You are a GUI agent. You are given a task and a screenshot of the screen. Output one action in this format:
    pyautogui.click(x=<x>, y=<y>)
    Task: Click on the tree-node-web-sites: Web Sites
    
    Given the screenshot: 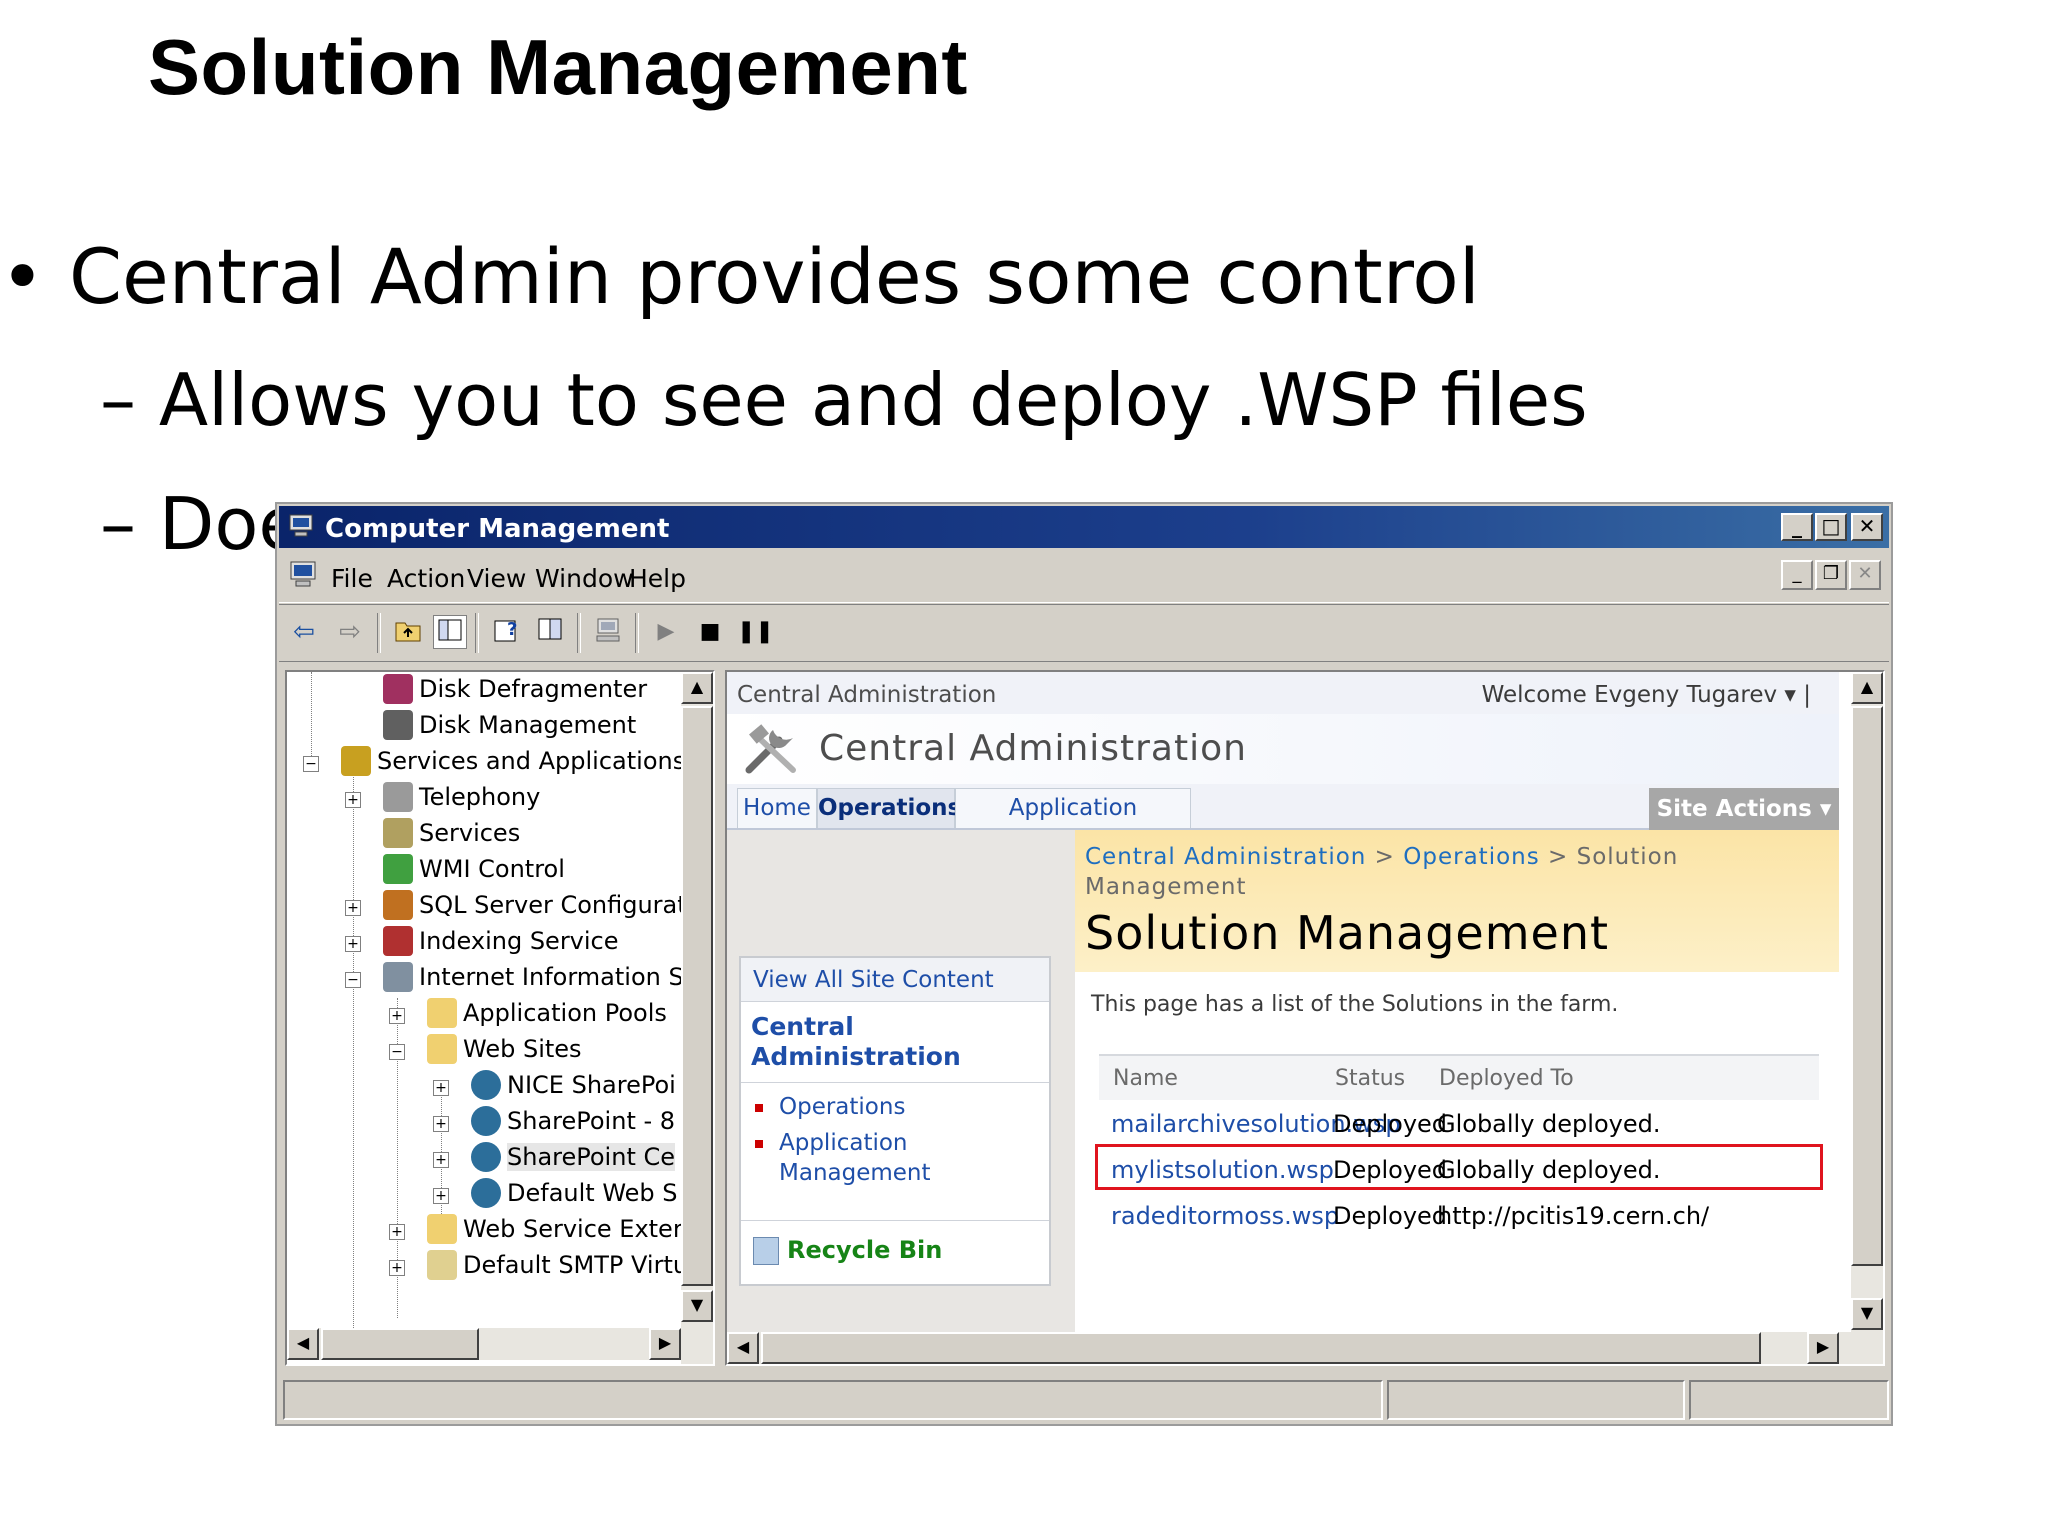 What is the action you would take?
    pyautogui.click(x=504, y=1052)
    